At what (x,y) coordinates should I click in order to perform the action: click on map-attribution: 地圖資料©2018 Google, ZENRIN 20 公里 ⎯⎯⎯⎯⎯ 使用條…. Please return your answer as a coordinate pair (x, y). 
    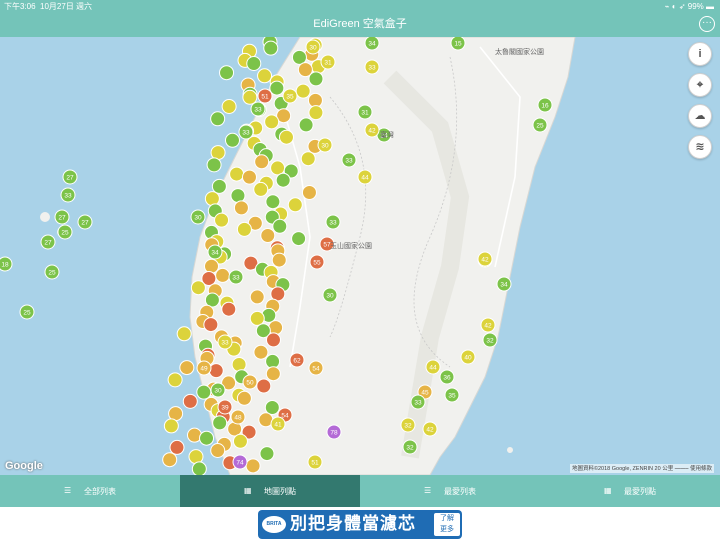
    Looking at the image, I should click on (641, 468).